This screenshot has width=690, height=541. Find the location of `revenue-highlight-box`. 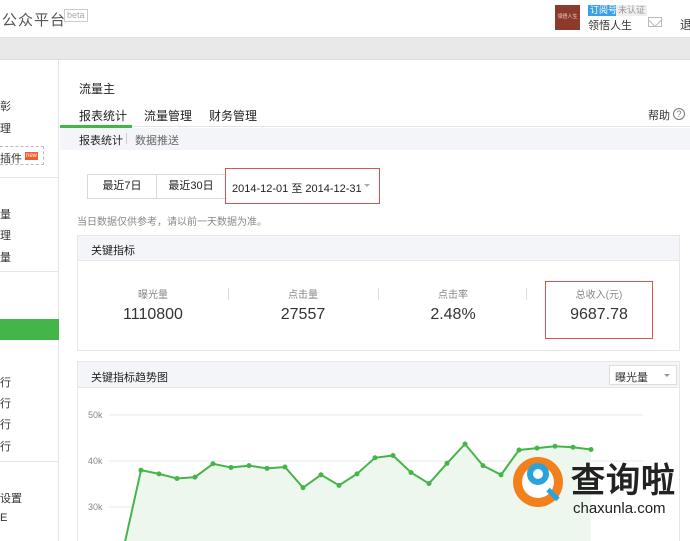

revenue-highlight-box is located at coordinates (599, 310).